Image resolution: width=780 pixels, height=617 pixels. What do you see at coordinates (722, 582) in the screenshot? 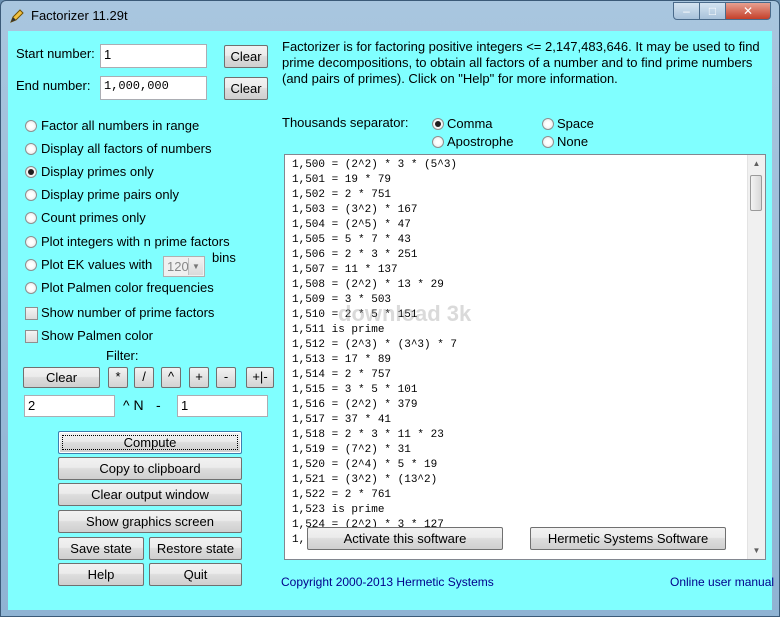
I see `online-manual-link: Online user manual` at bounding box center [722, 582].